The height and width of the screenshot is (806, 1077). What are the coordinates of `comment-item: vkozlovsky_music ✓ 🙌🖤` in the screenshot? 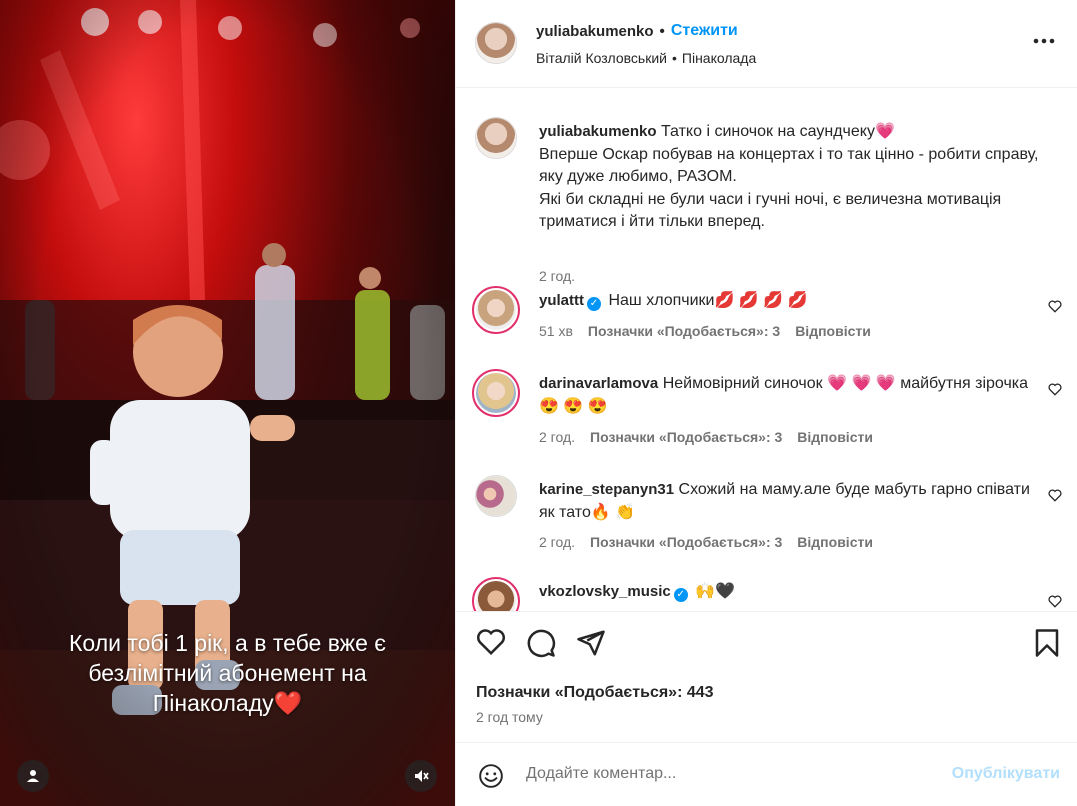 It's located at (767, 594).